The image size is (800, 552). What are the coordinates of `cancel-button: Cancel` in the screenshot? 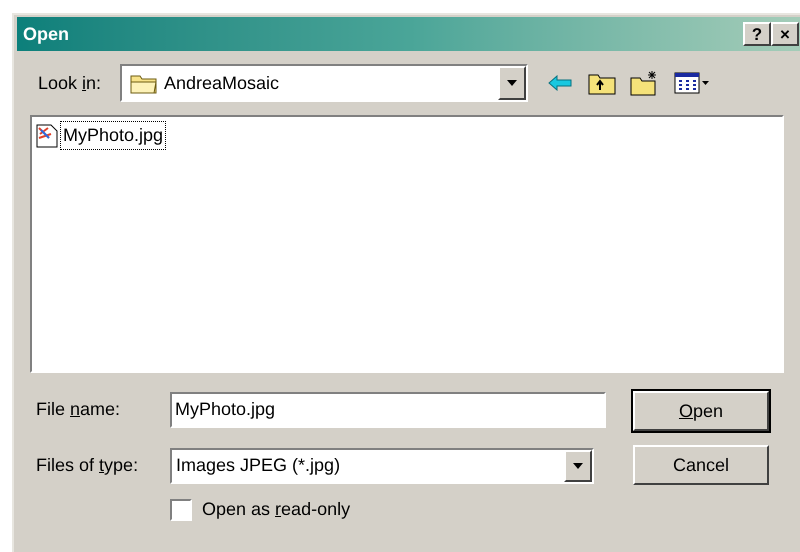 It's located at (701, 465).